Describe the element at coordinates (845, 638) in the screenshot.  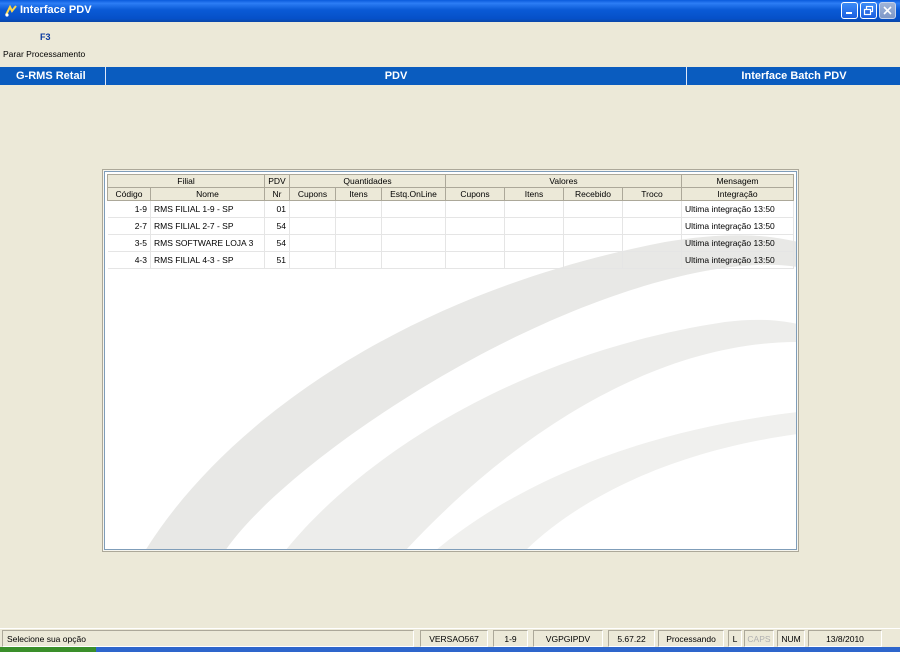
I see `status-date: 13/8/2010` at that location.